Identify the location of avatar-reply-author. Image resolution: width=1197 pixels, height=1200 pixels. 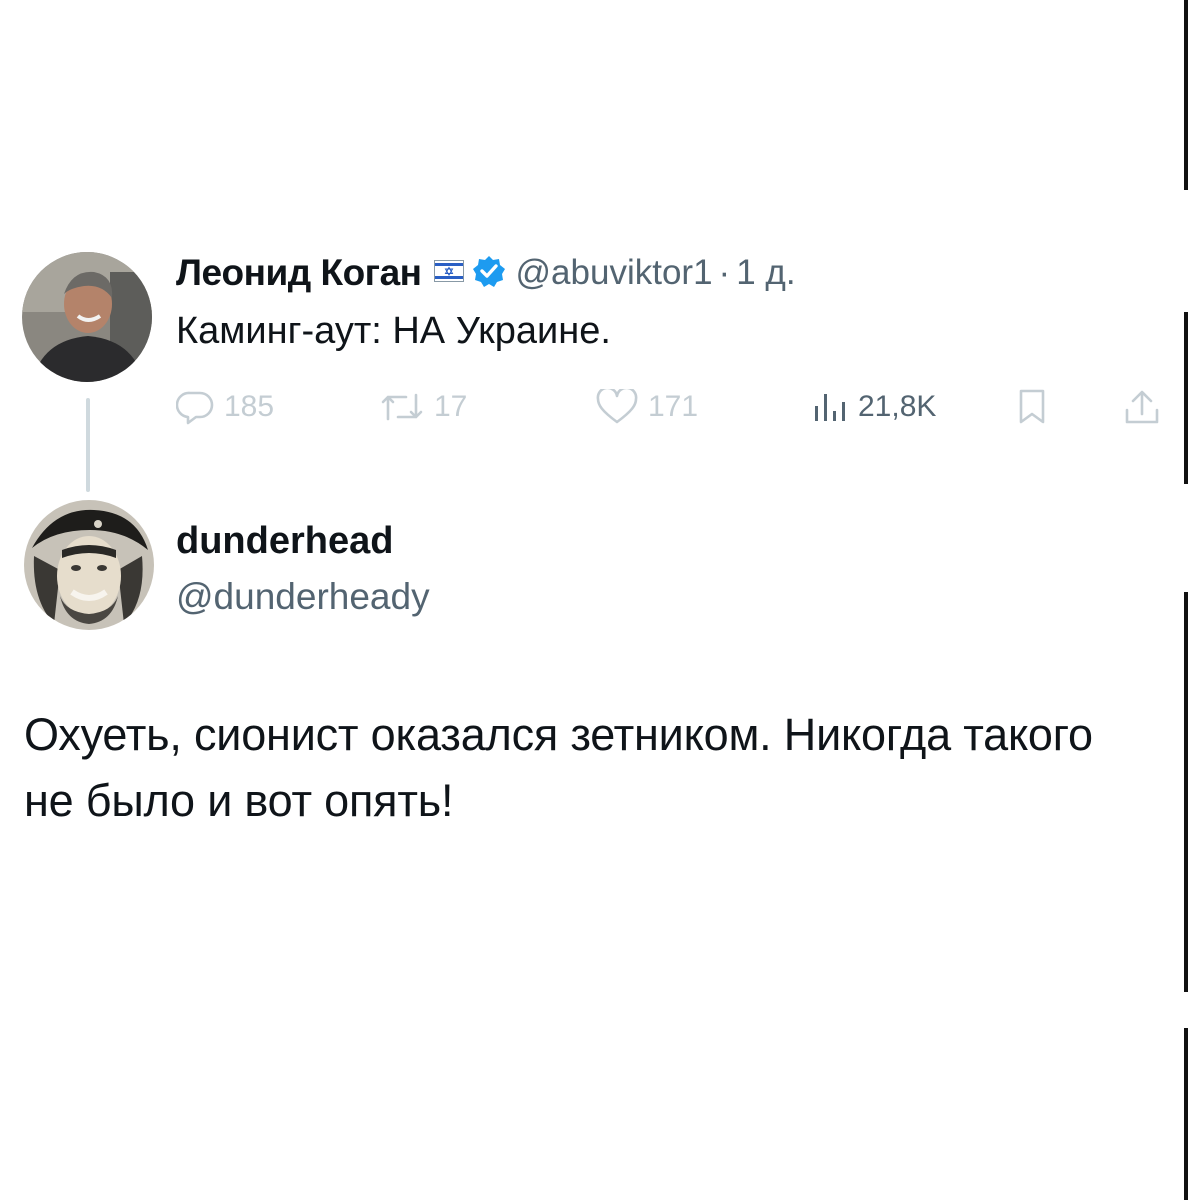
(89, 565).